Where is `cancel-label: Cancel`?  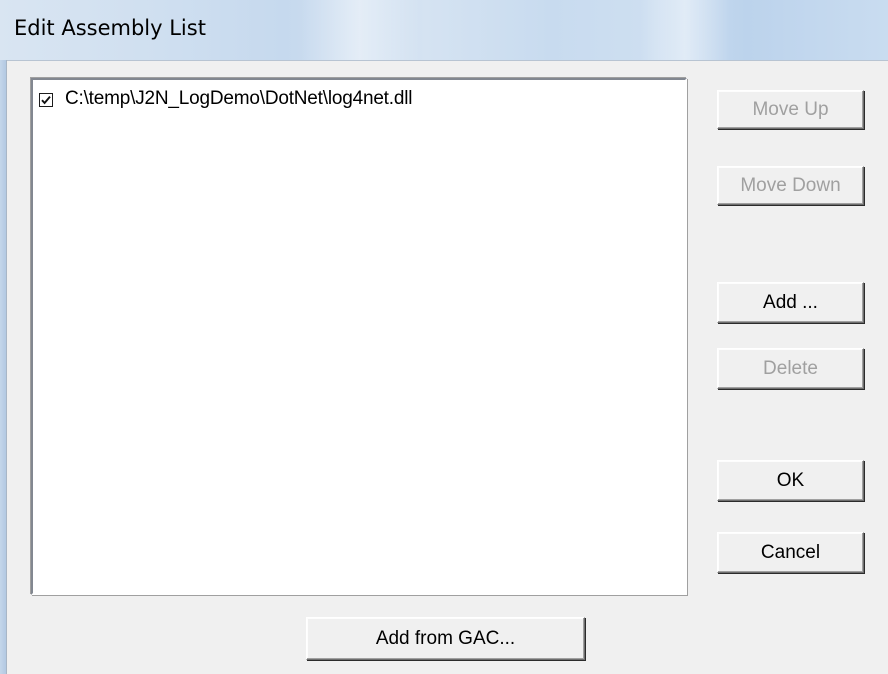
cancel-label: Cancel is located at coordinates (790, 552).